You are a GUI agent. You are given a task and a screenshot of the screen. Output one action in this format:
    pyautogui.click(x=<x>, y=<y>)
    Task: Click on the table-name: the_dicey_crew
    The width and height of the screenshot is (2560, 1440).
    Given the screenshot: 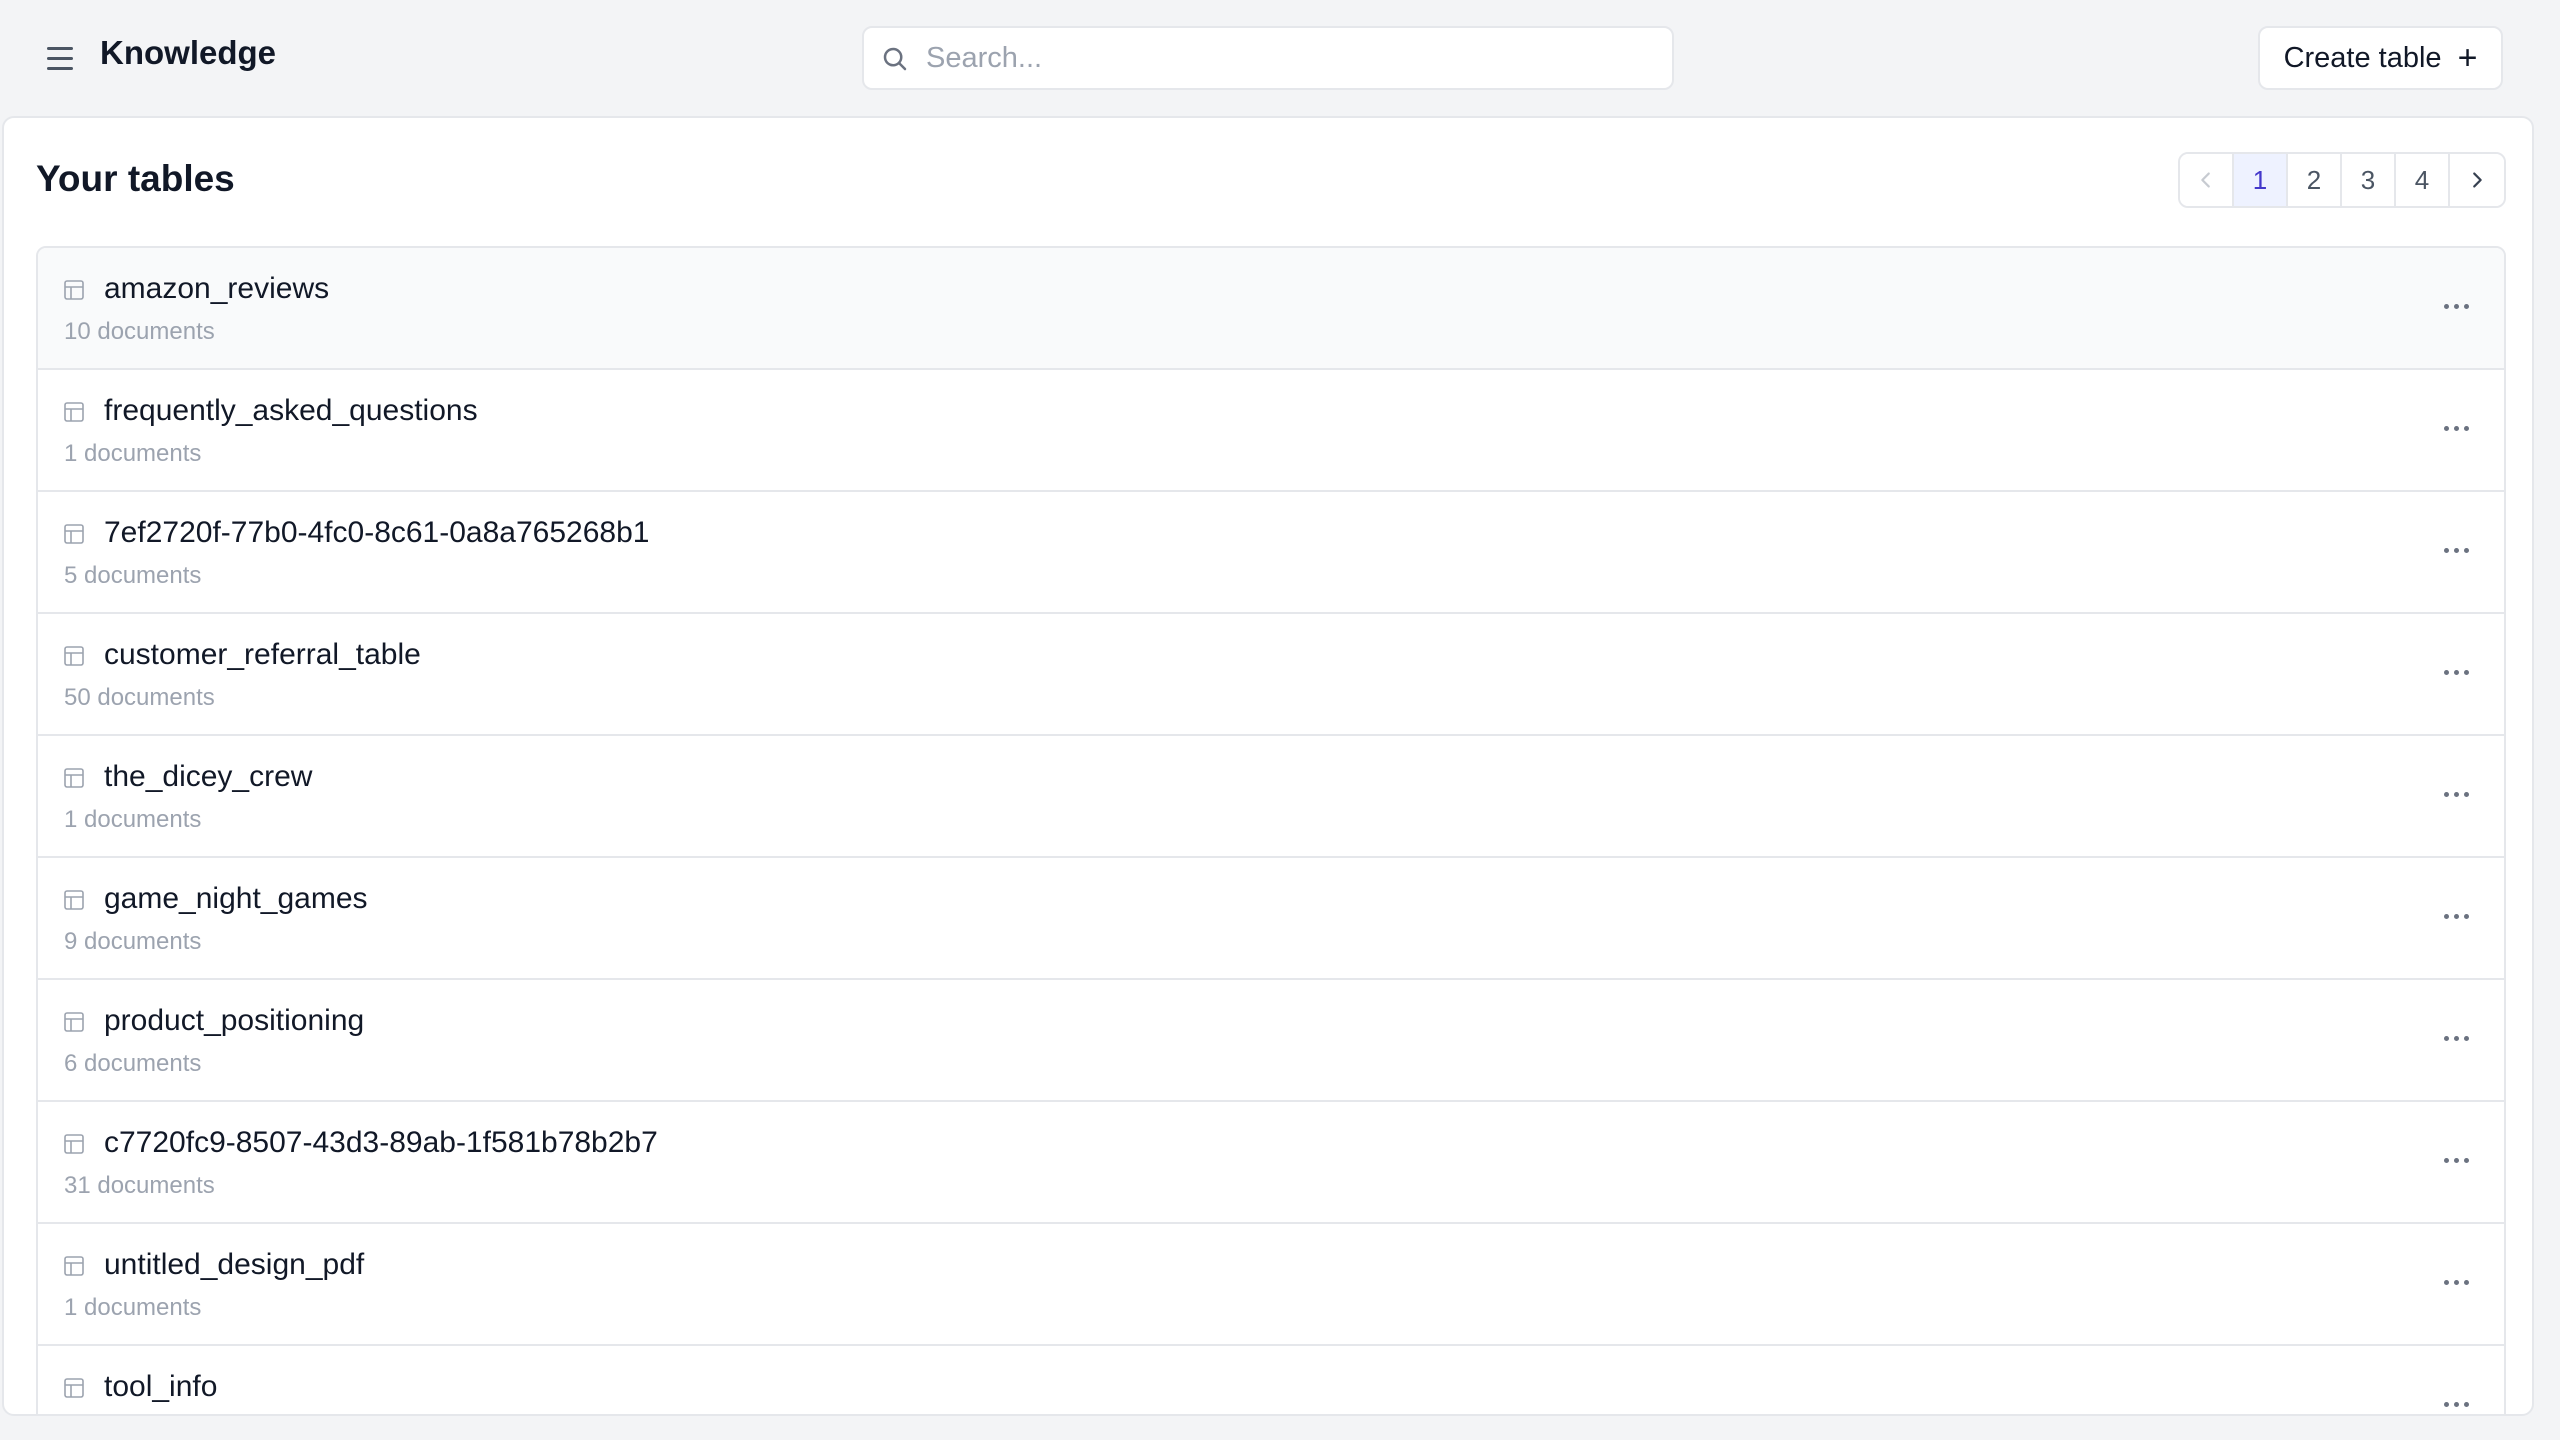 What is the action you would take?
    pyautogui.click(x=208, y=776)
    